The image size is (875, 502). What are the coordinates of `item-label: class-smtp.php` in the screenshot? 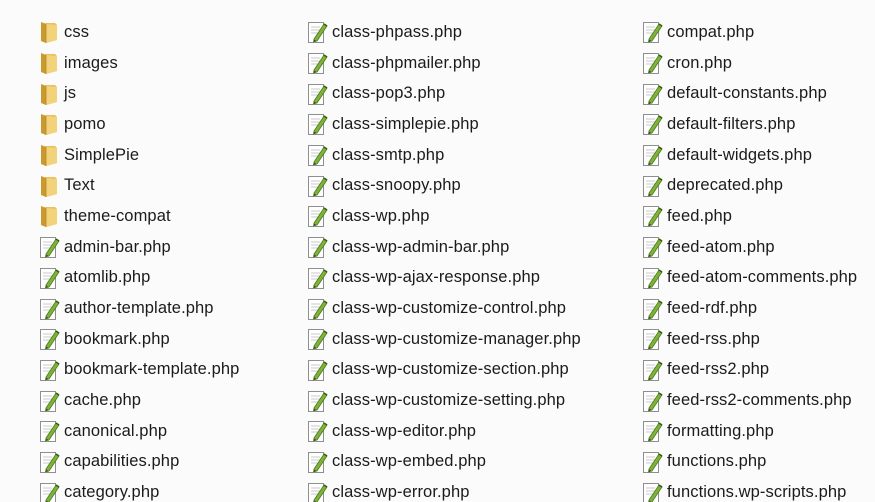 It's located at (388, 154).